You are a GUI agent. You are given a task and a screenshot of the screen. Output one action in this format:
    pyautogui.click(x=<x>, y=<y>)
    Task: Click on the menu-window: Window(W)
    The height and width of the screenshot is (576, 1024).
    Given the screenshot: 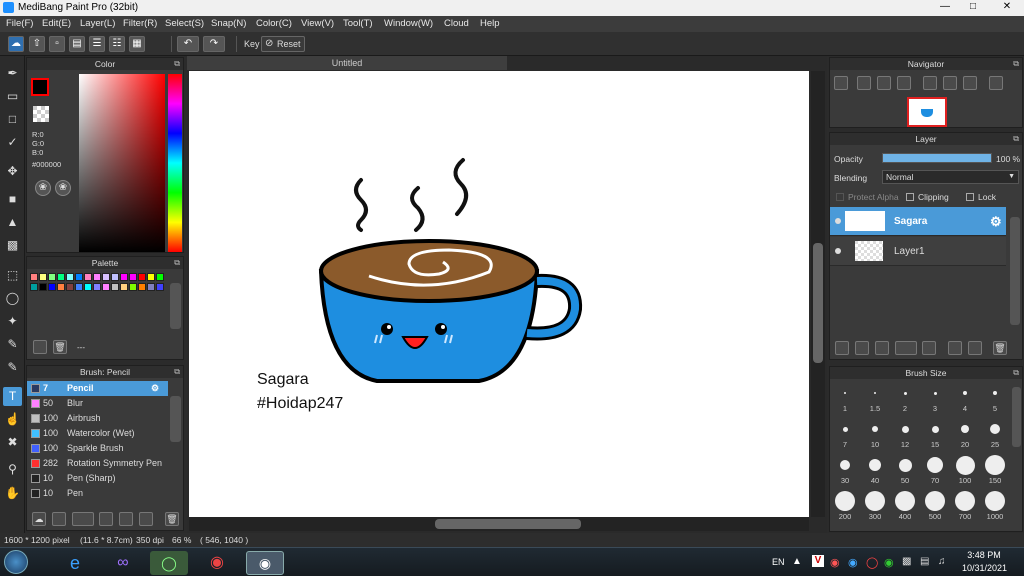 What is the action you would take?
    pyautogui.click(x=408, y=23)
    